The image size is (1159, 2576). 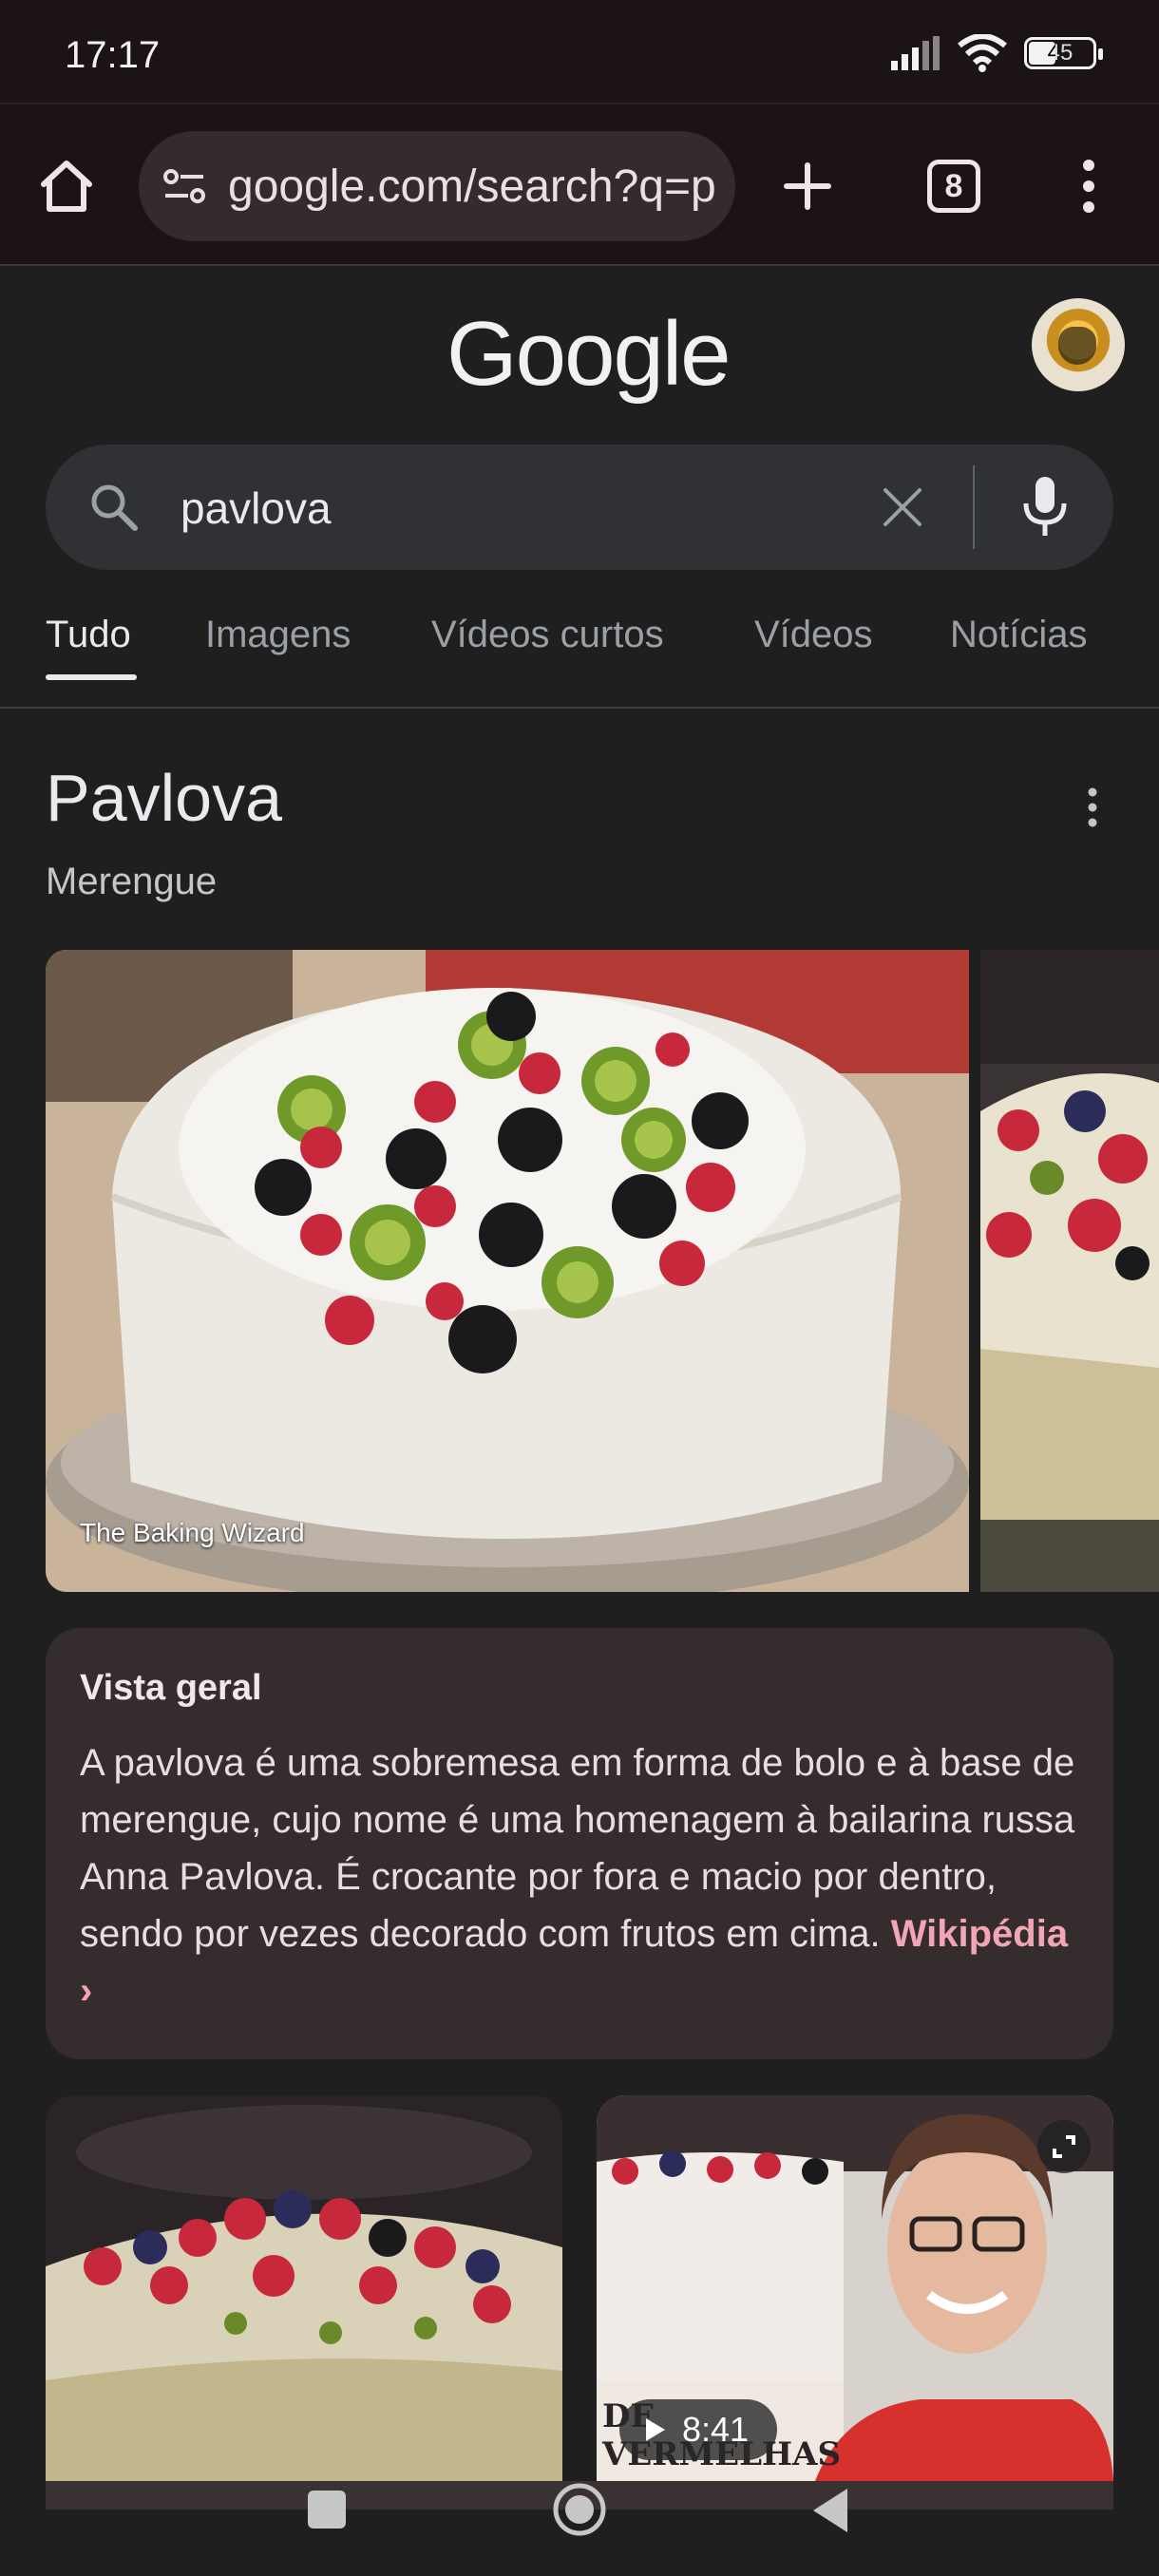 What do you see at coordinates (278, 635) in the screenshot?
I see `tab-imagens: Imagens` at bounding box center [278, 635].